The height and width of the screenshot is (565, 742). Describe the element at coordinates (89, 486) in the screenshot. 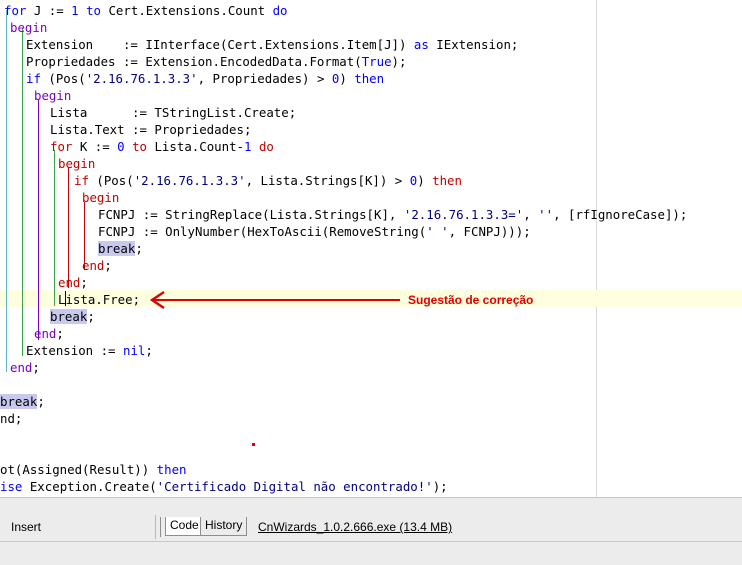

I see `code-token: Exception.Create(` at that location.